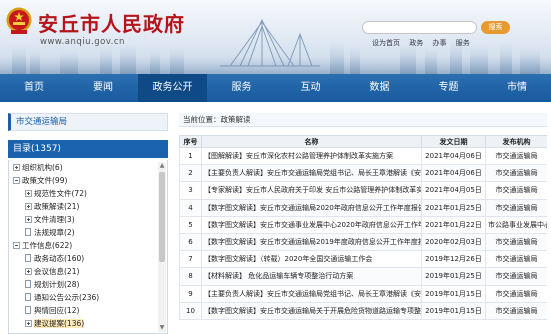 The height and width of the screenshot is (334, 551). I want to click on row-title-link: 【数字图文解读】安丘市交通运输局2020年政府信息公开工作年度报告, so click(311, 207).